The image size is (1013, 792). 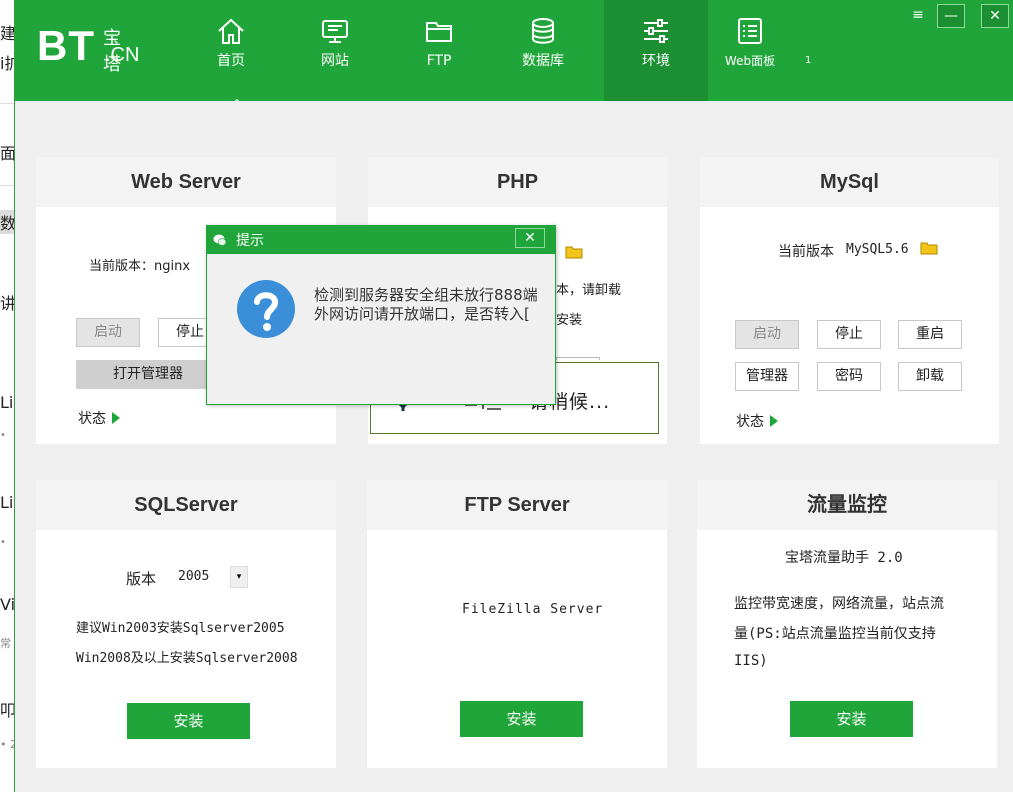 I want to click on background-window: 建 i扩 面 数 讲 Lir • Lir • Vi 常 叩 • 2, so click(x=7, y=396).